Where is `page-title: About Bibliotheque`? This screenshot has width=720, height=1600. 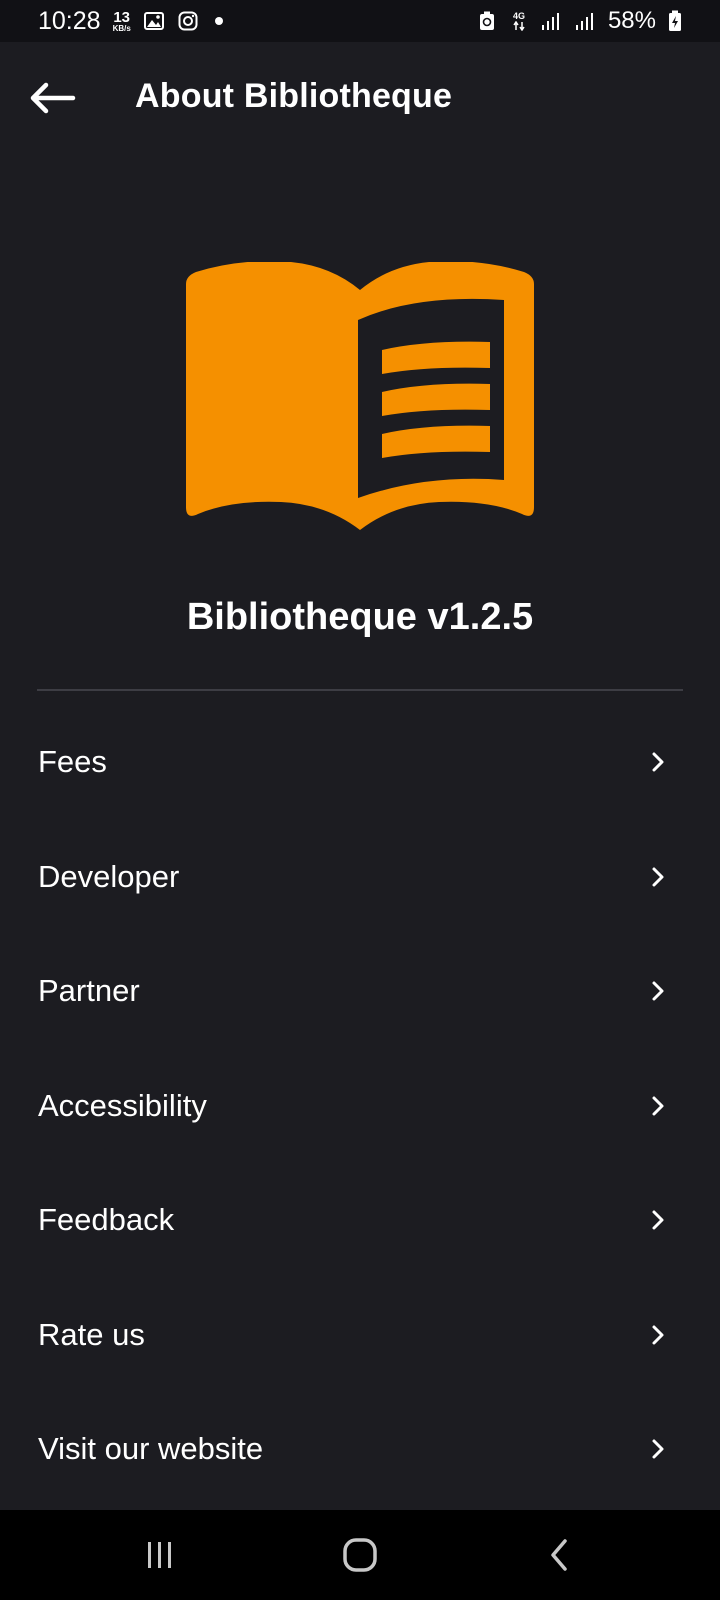 page-title: About Bibliotheque is located at coordinates (294, 96).